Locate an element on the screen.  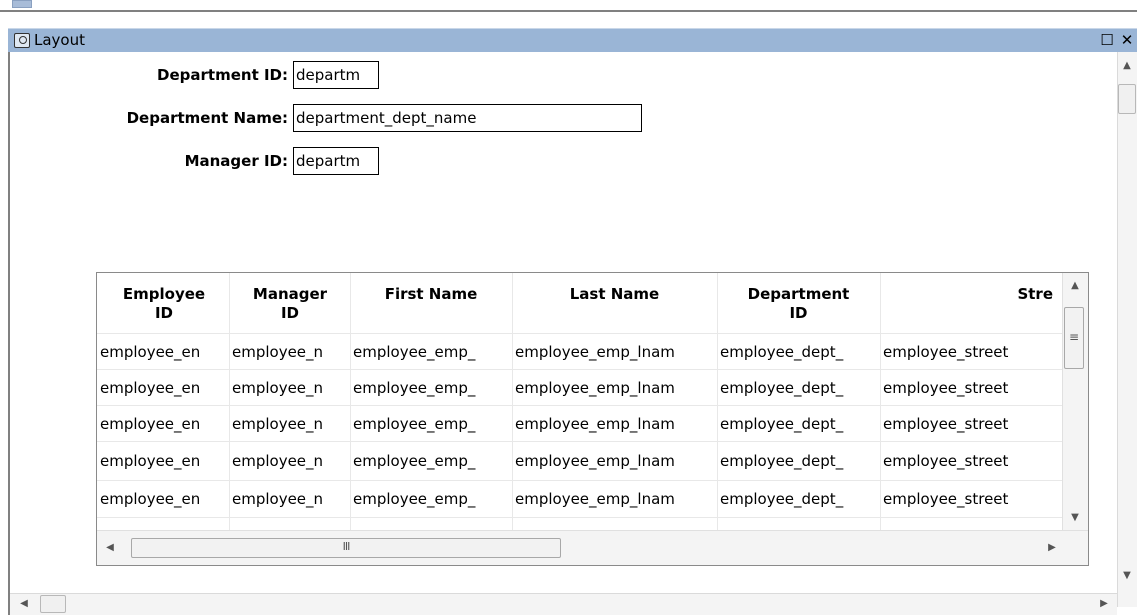
grid-scroll-right-icon: ▶ is located at coordinates (1052, 547).